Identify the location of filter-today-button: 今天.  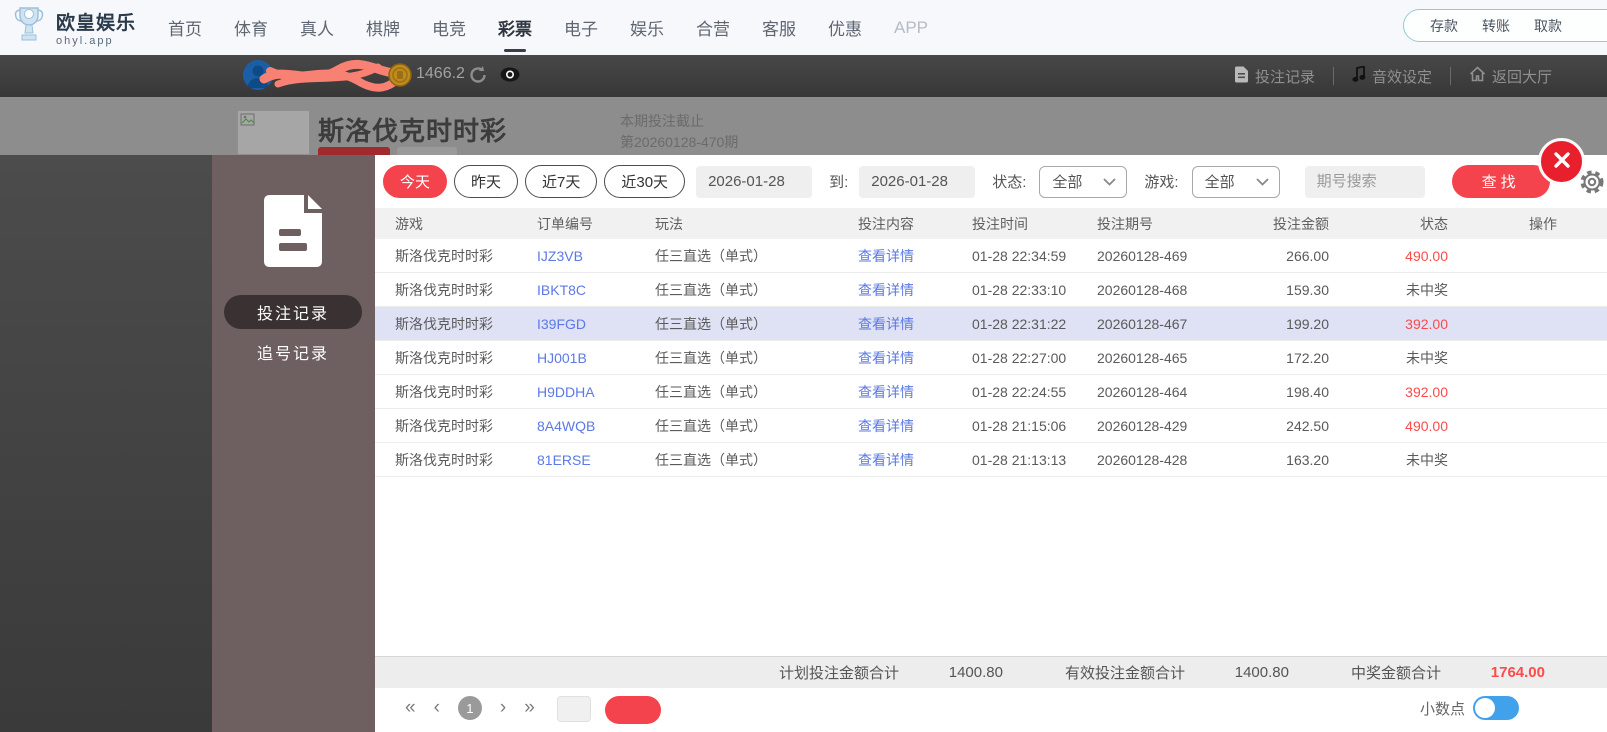
(415, 181).